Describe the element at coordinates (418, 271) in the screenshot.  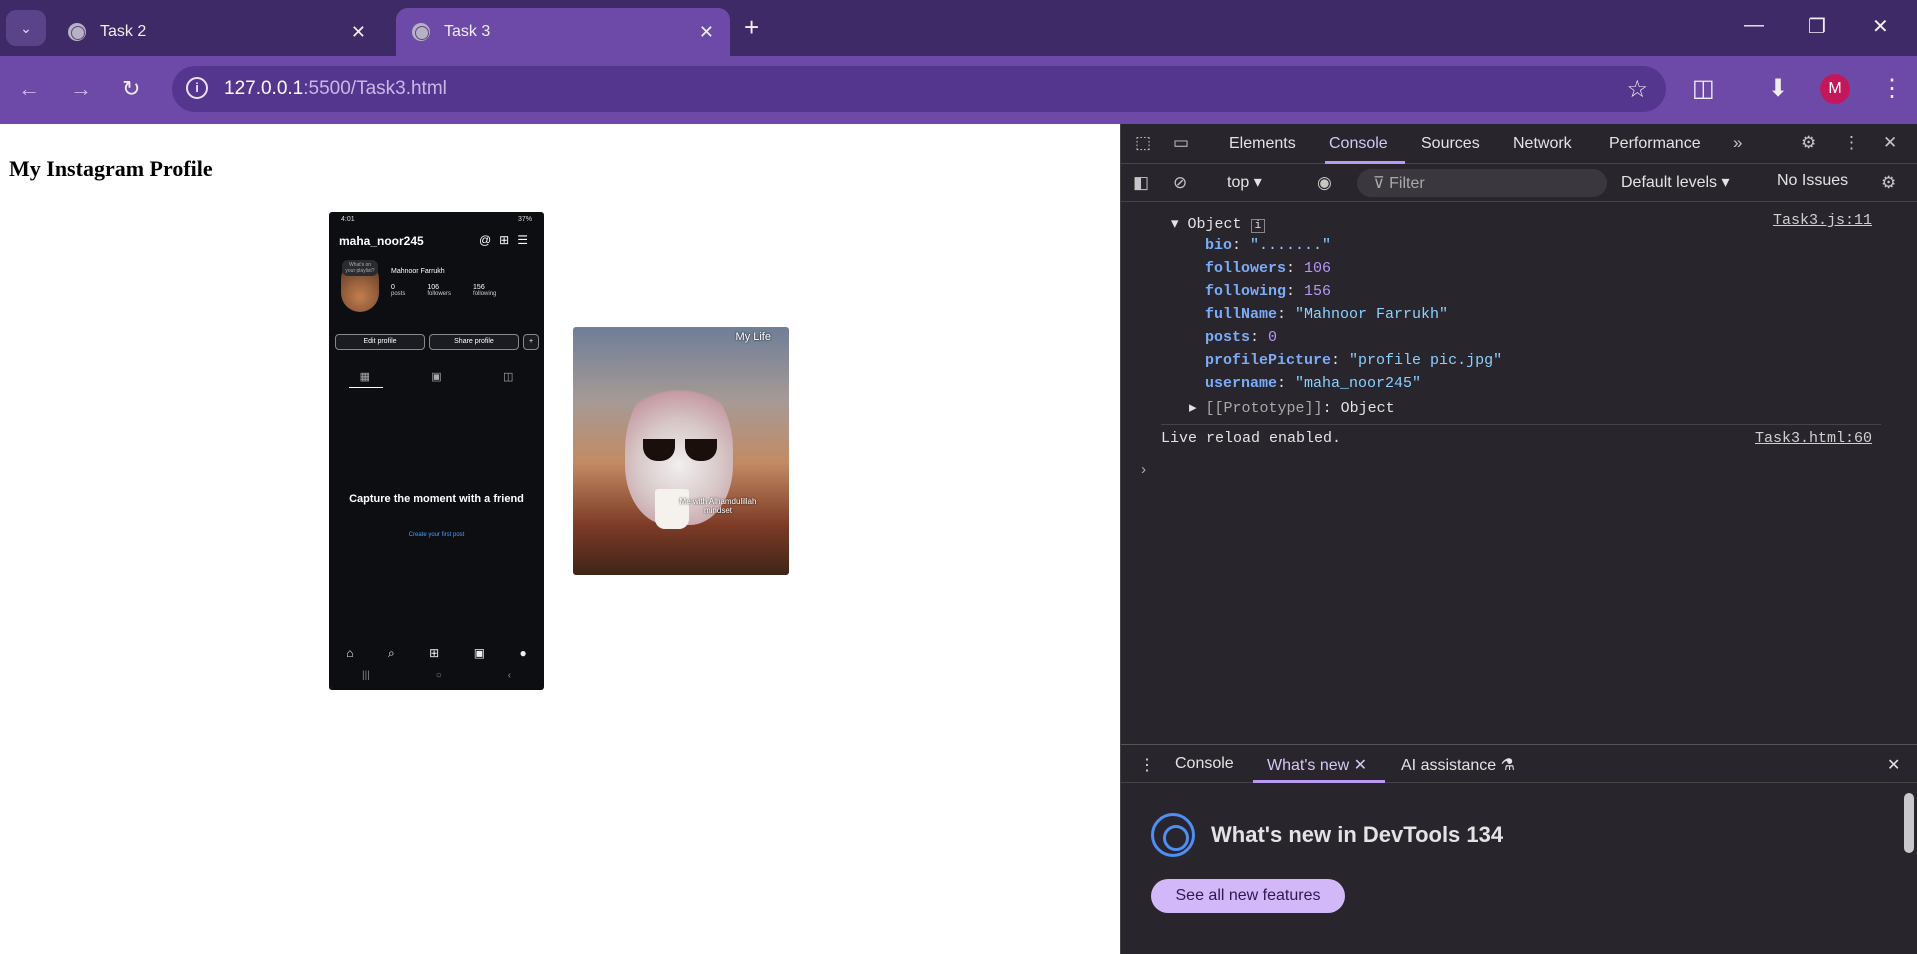
I see `ig-fullname: Mahnoor Farrukh` at that location.